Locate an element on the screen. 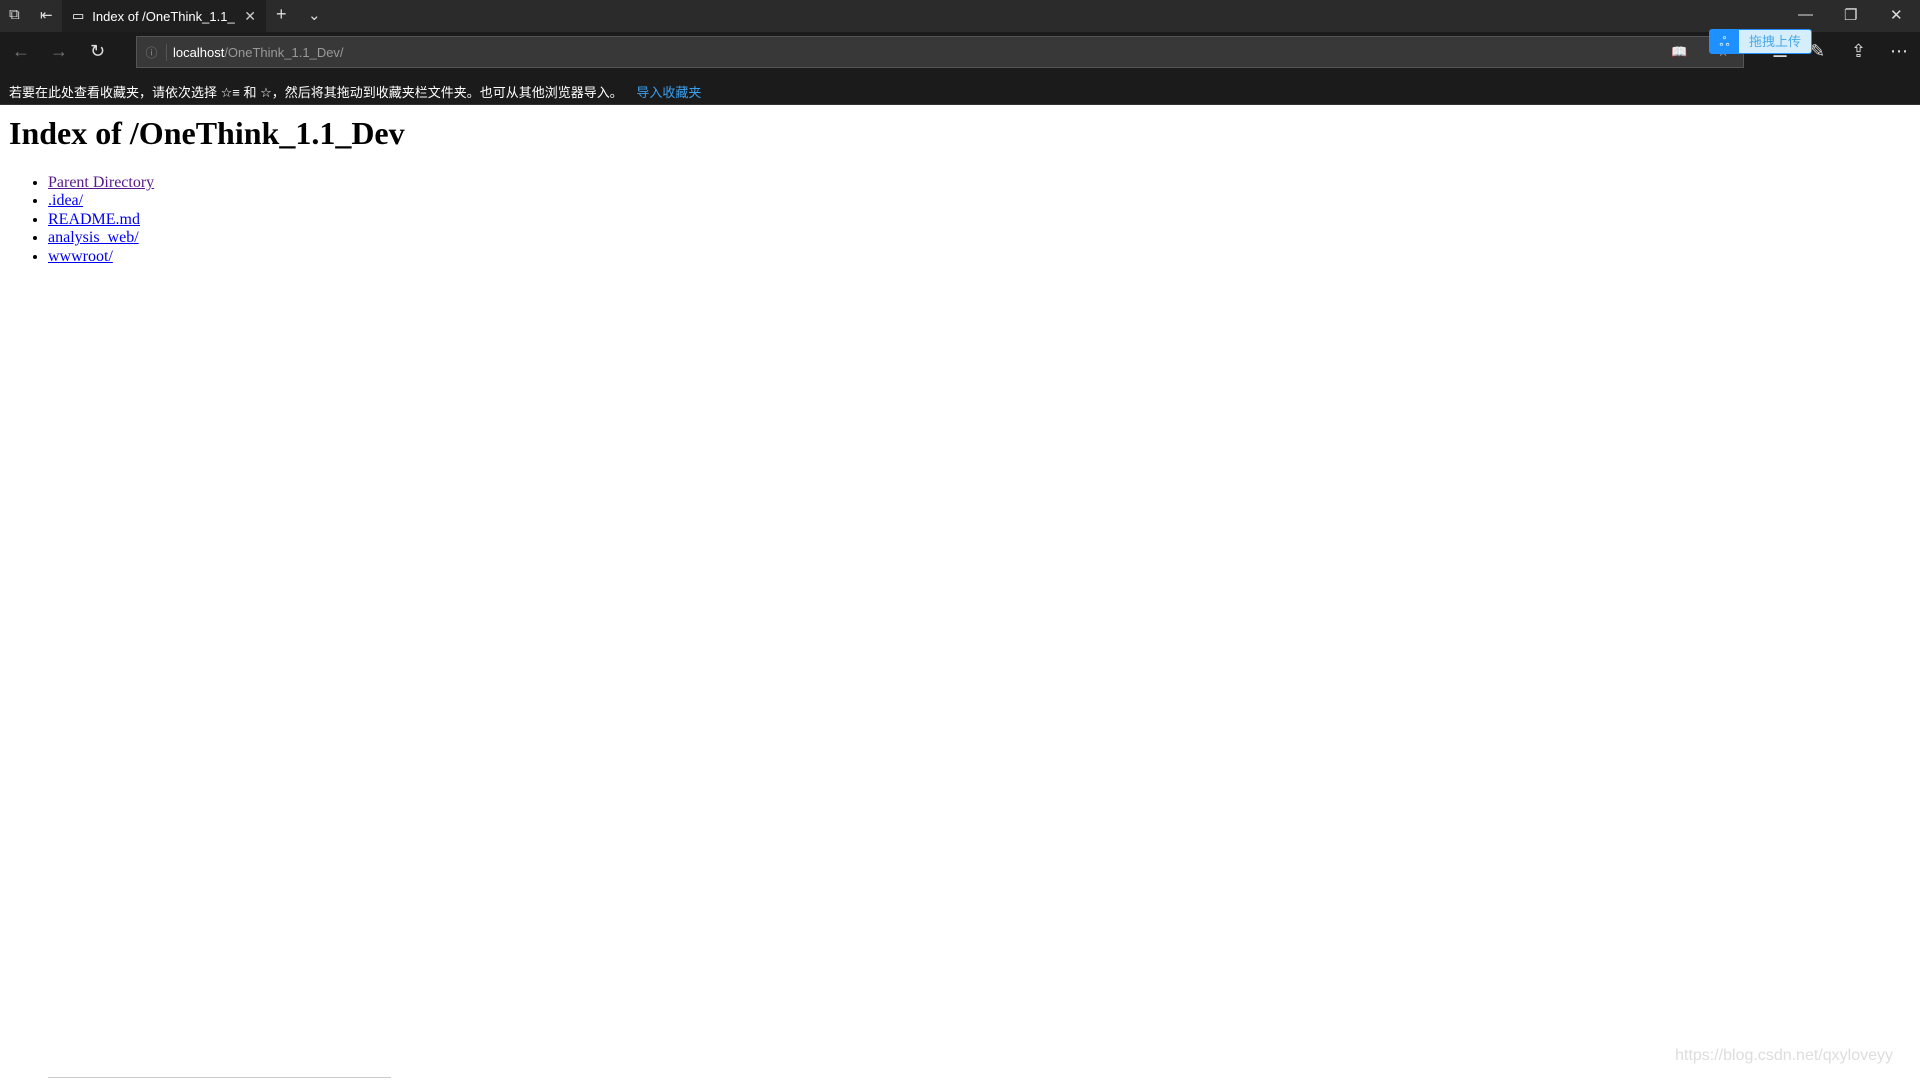  list-item: analysis_web/ is located at coordinates (226, 238).